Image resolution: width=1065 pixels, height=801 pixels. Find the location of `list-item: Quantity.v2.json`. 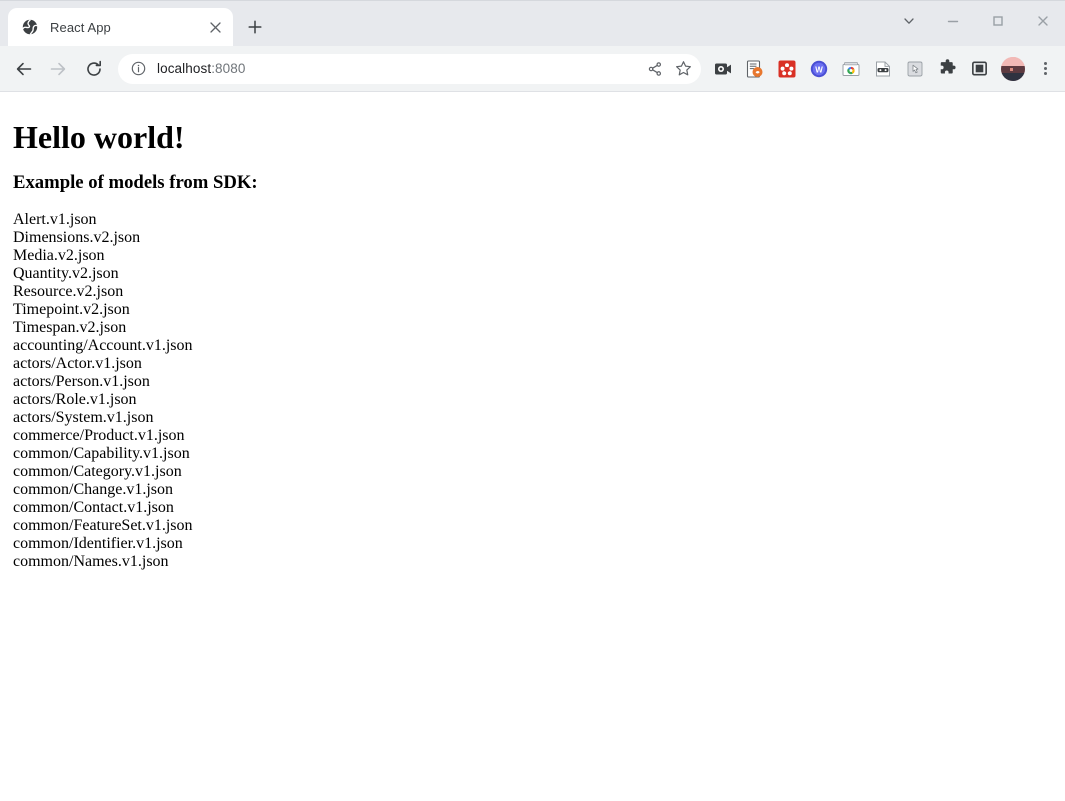

list-item: Quantity.v2.json is located at coordinates (66, 273).